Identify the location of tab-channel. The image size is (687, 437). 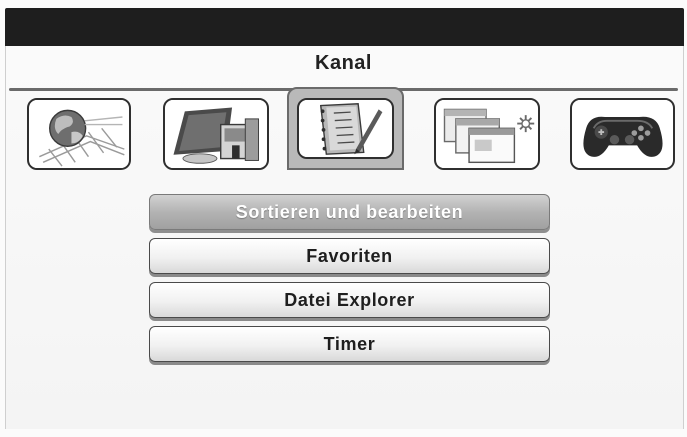
(345, 128).